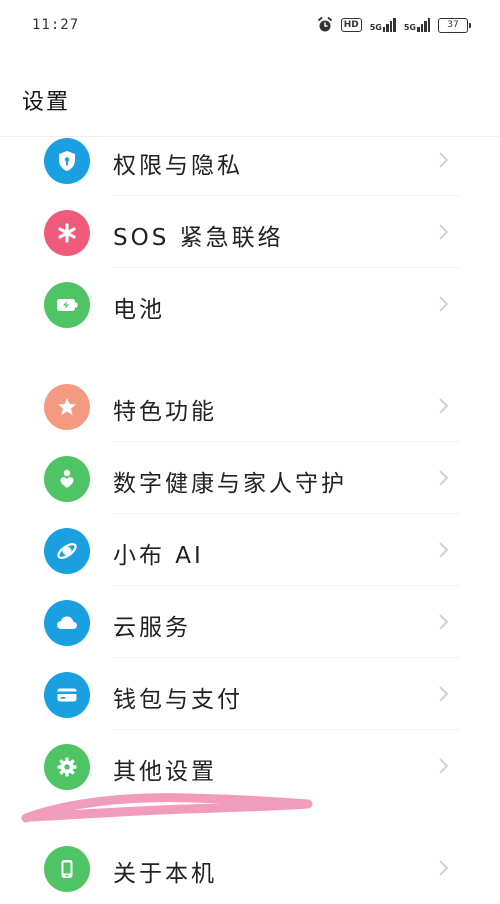  Describe the element at coordinates (351, 25) in the screenshot. I see `hd-badge: HD` at that location.